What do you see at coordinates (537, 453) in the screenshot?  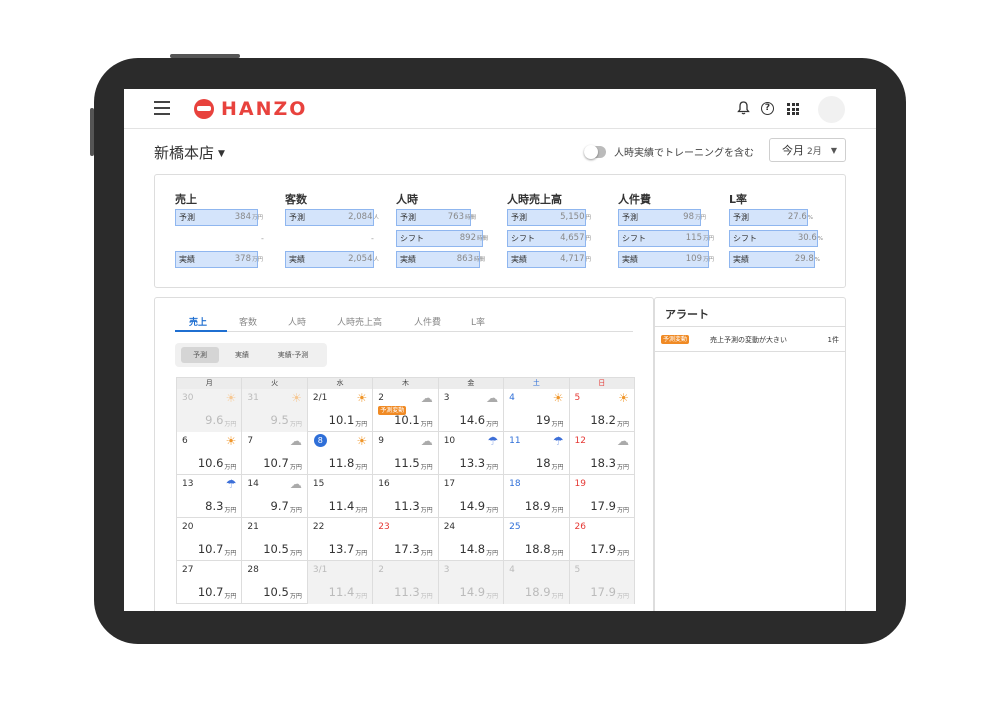 I see `calendar-day-cell: 11 ☂ 18 万円` at bounding box center [537, 453].